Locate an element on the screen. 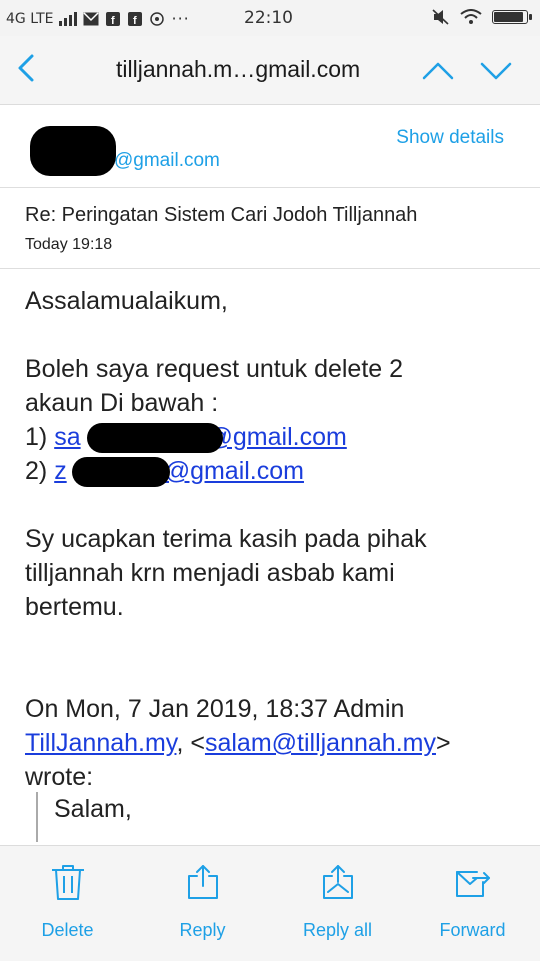  conversation-title: tilljannah.m…gmail.com is located at coordinates (238, 69).